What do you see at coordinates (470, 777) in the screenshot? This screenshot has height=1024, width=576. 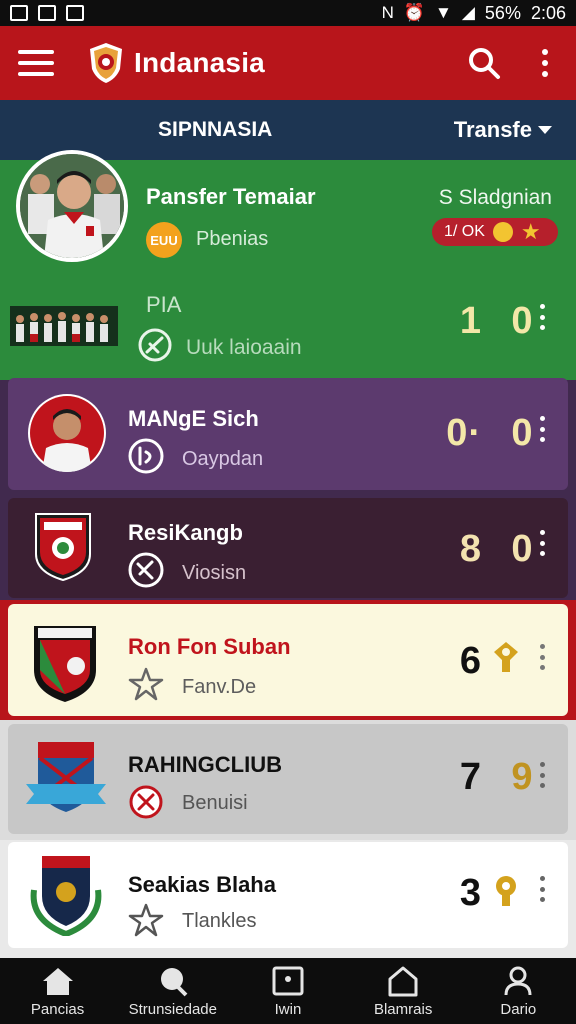 I see `score-home: 7` at bounding box center [470, 777].